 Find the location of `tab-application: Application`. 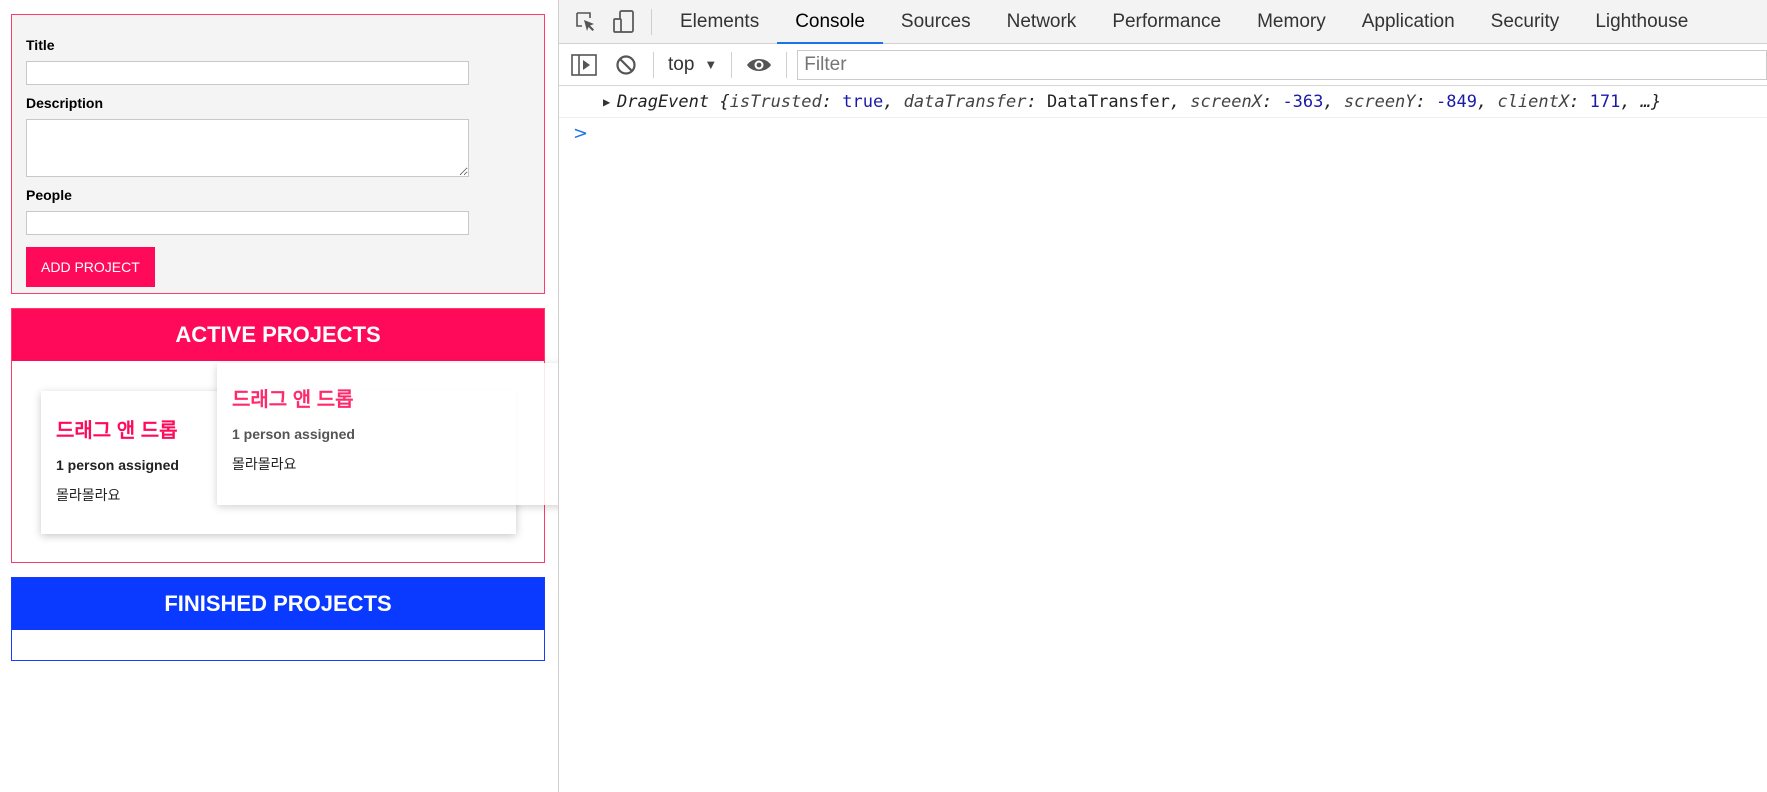

tab-application: Application is located at coordinates (1408, 22).